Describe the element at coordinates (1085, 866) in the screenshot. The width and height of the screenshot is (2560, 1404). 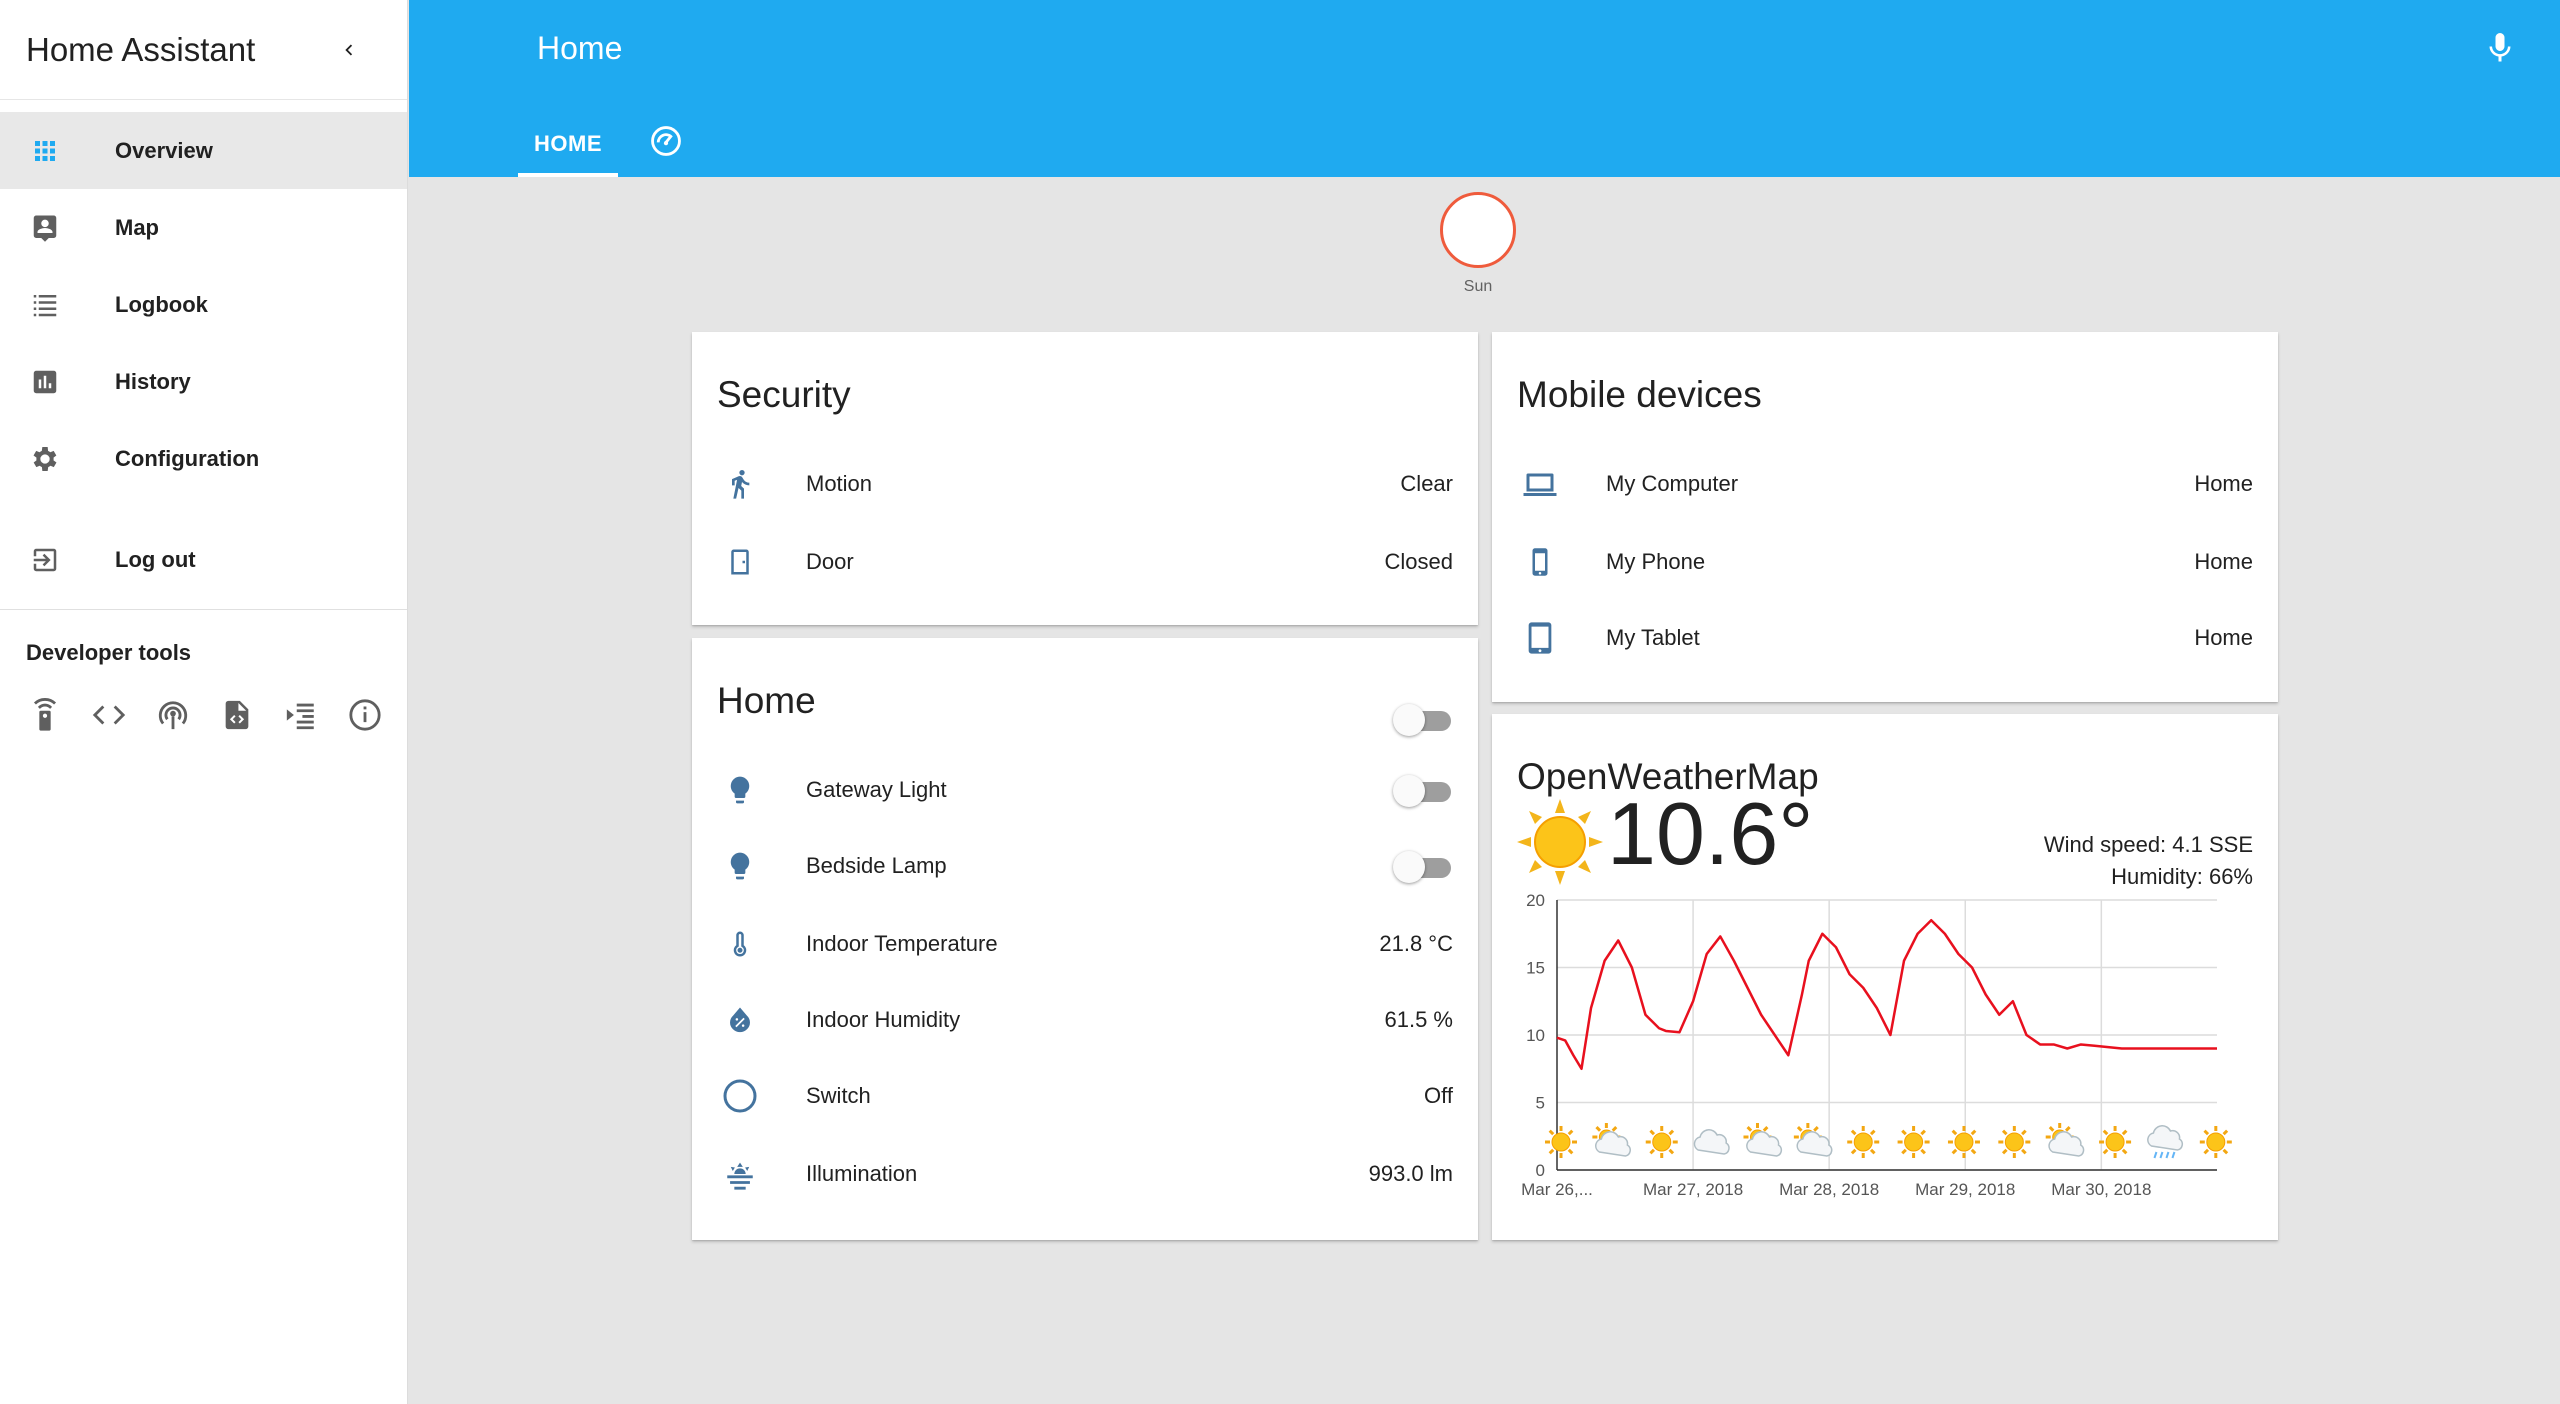
I see `entity-row-bedside-lamp: Bedside Lamp` at that location.